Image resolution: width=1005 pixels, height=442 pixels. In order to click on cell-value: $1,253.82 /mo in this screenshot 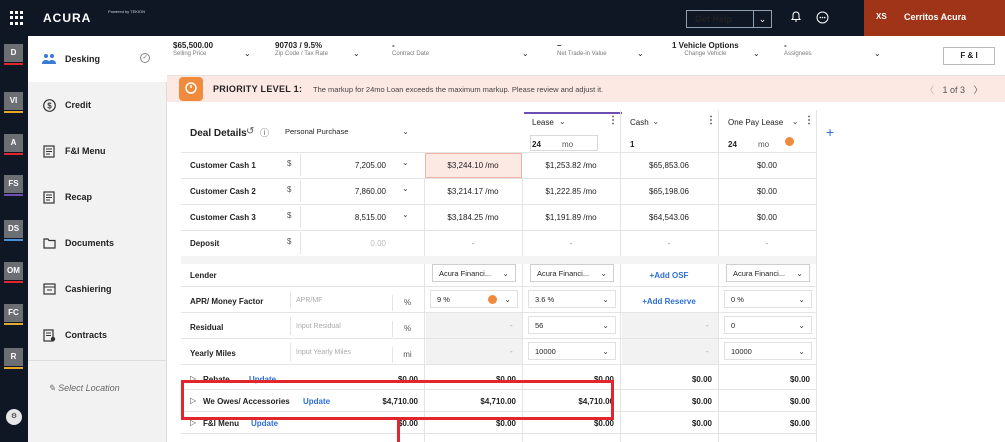, I will do `click(571, 165)`.